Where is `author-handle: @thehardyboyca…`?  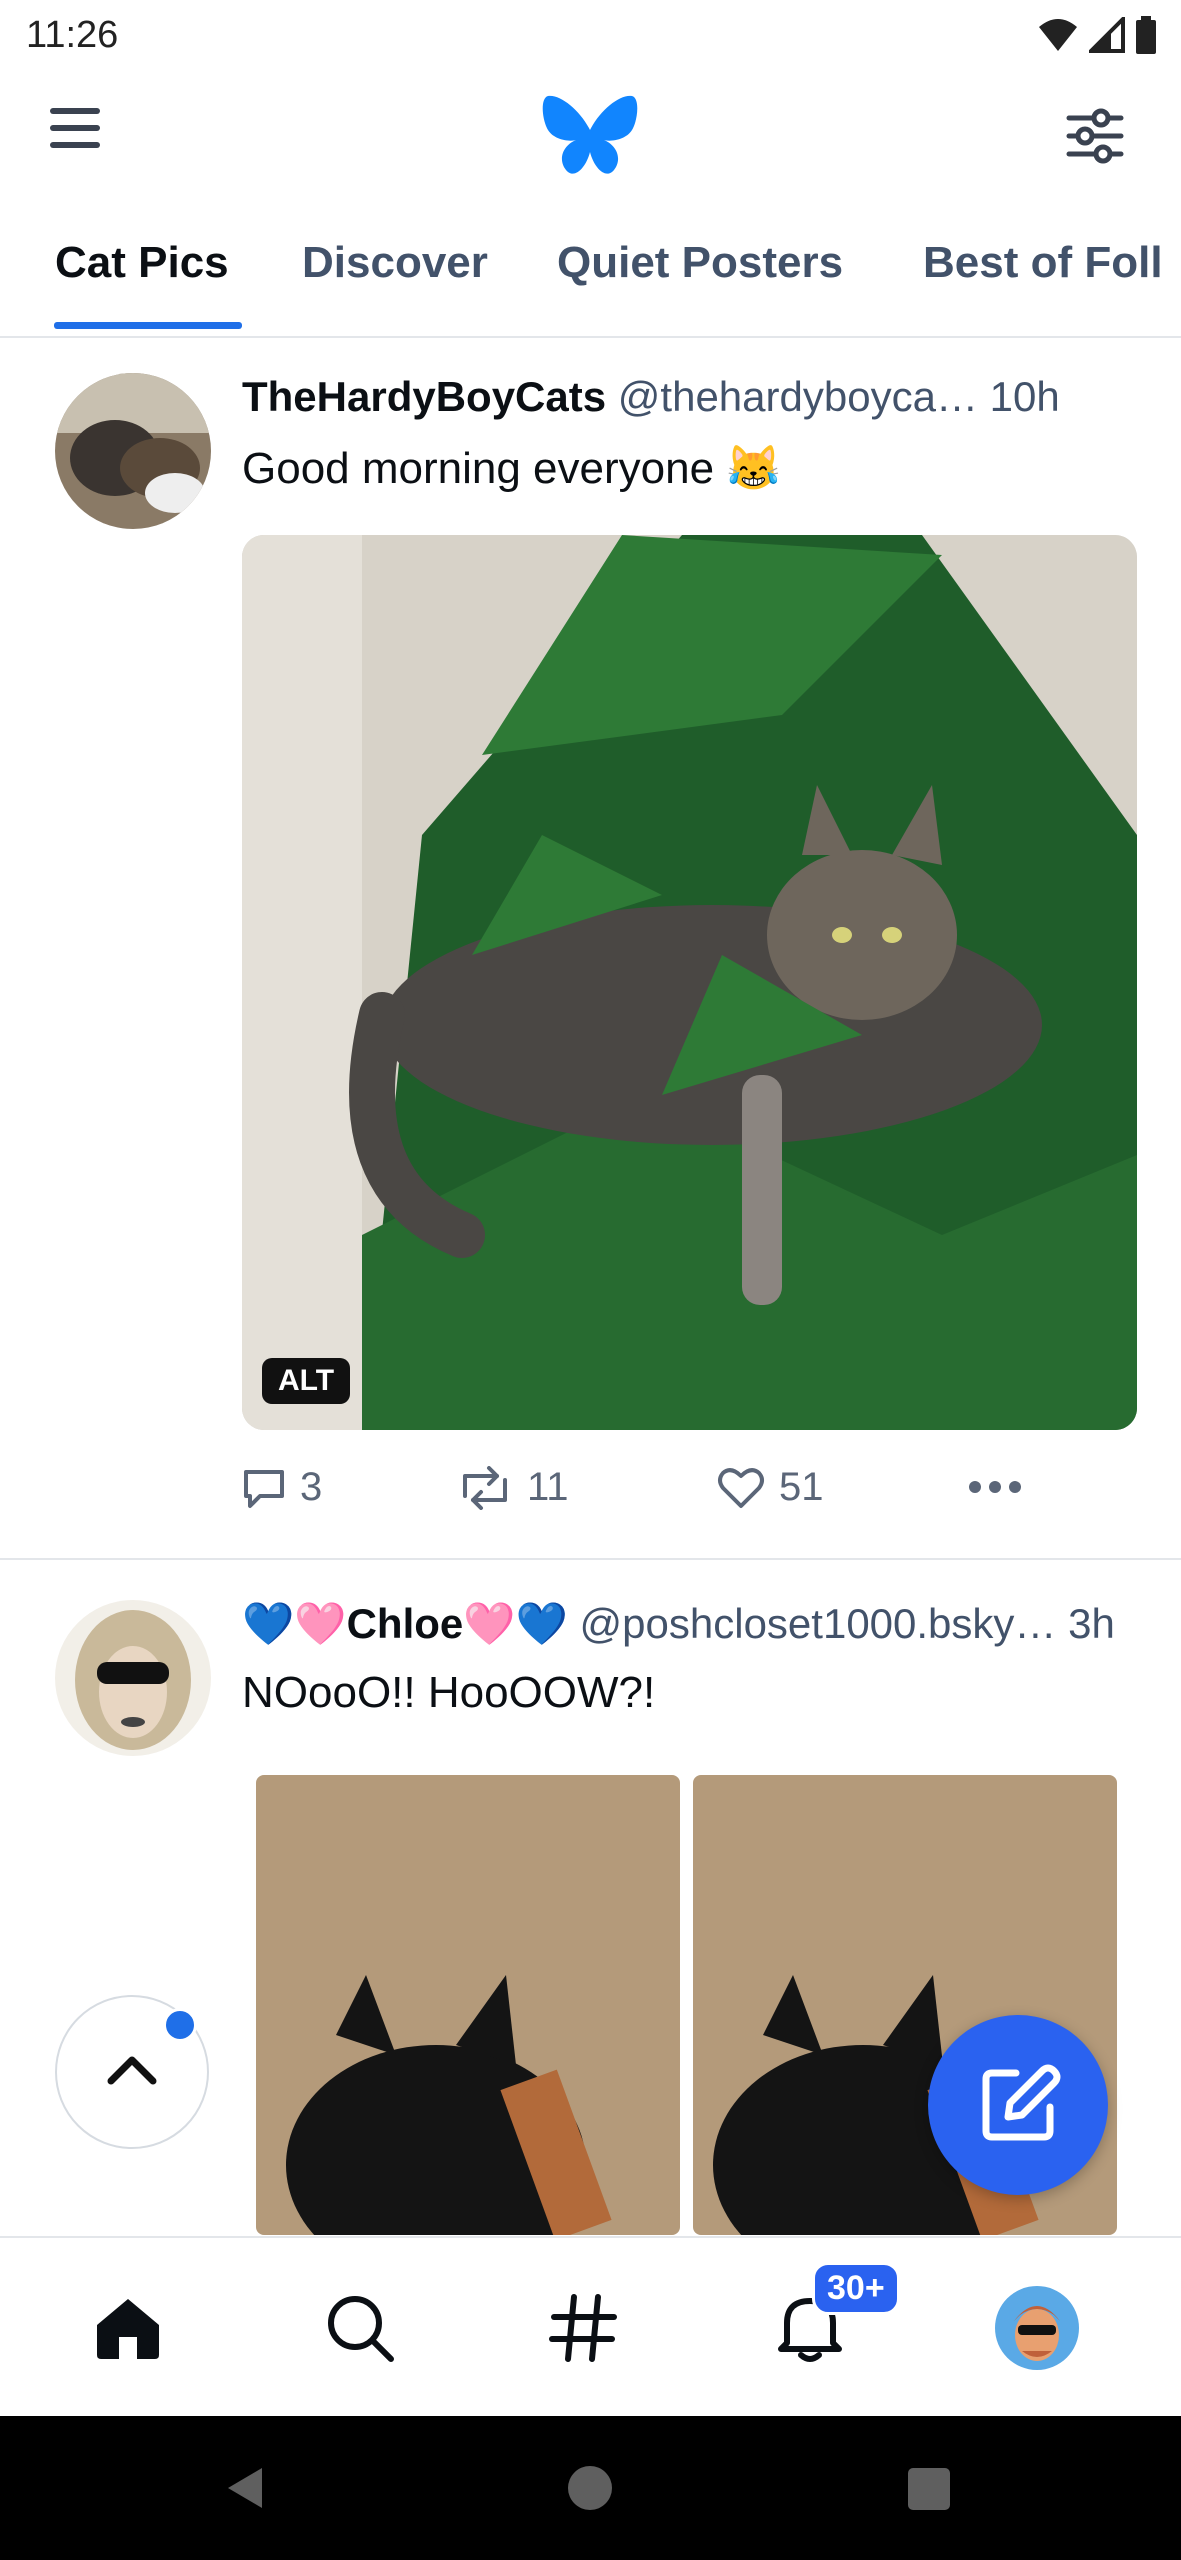
author-handle: @thehardyboyca… is located at coordinates (798, 396).